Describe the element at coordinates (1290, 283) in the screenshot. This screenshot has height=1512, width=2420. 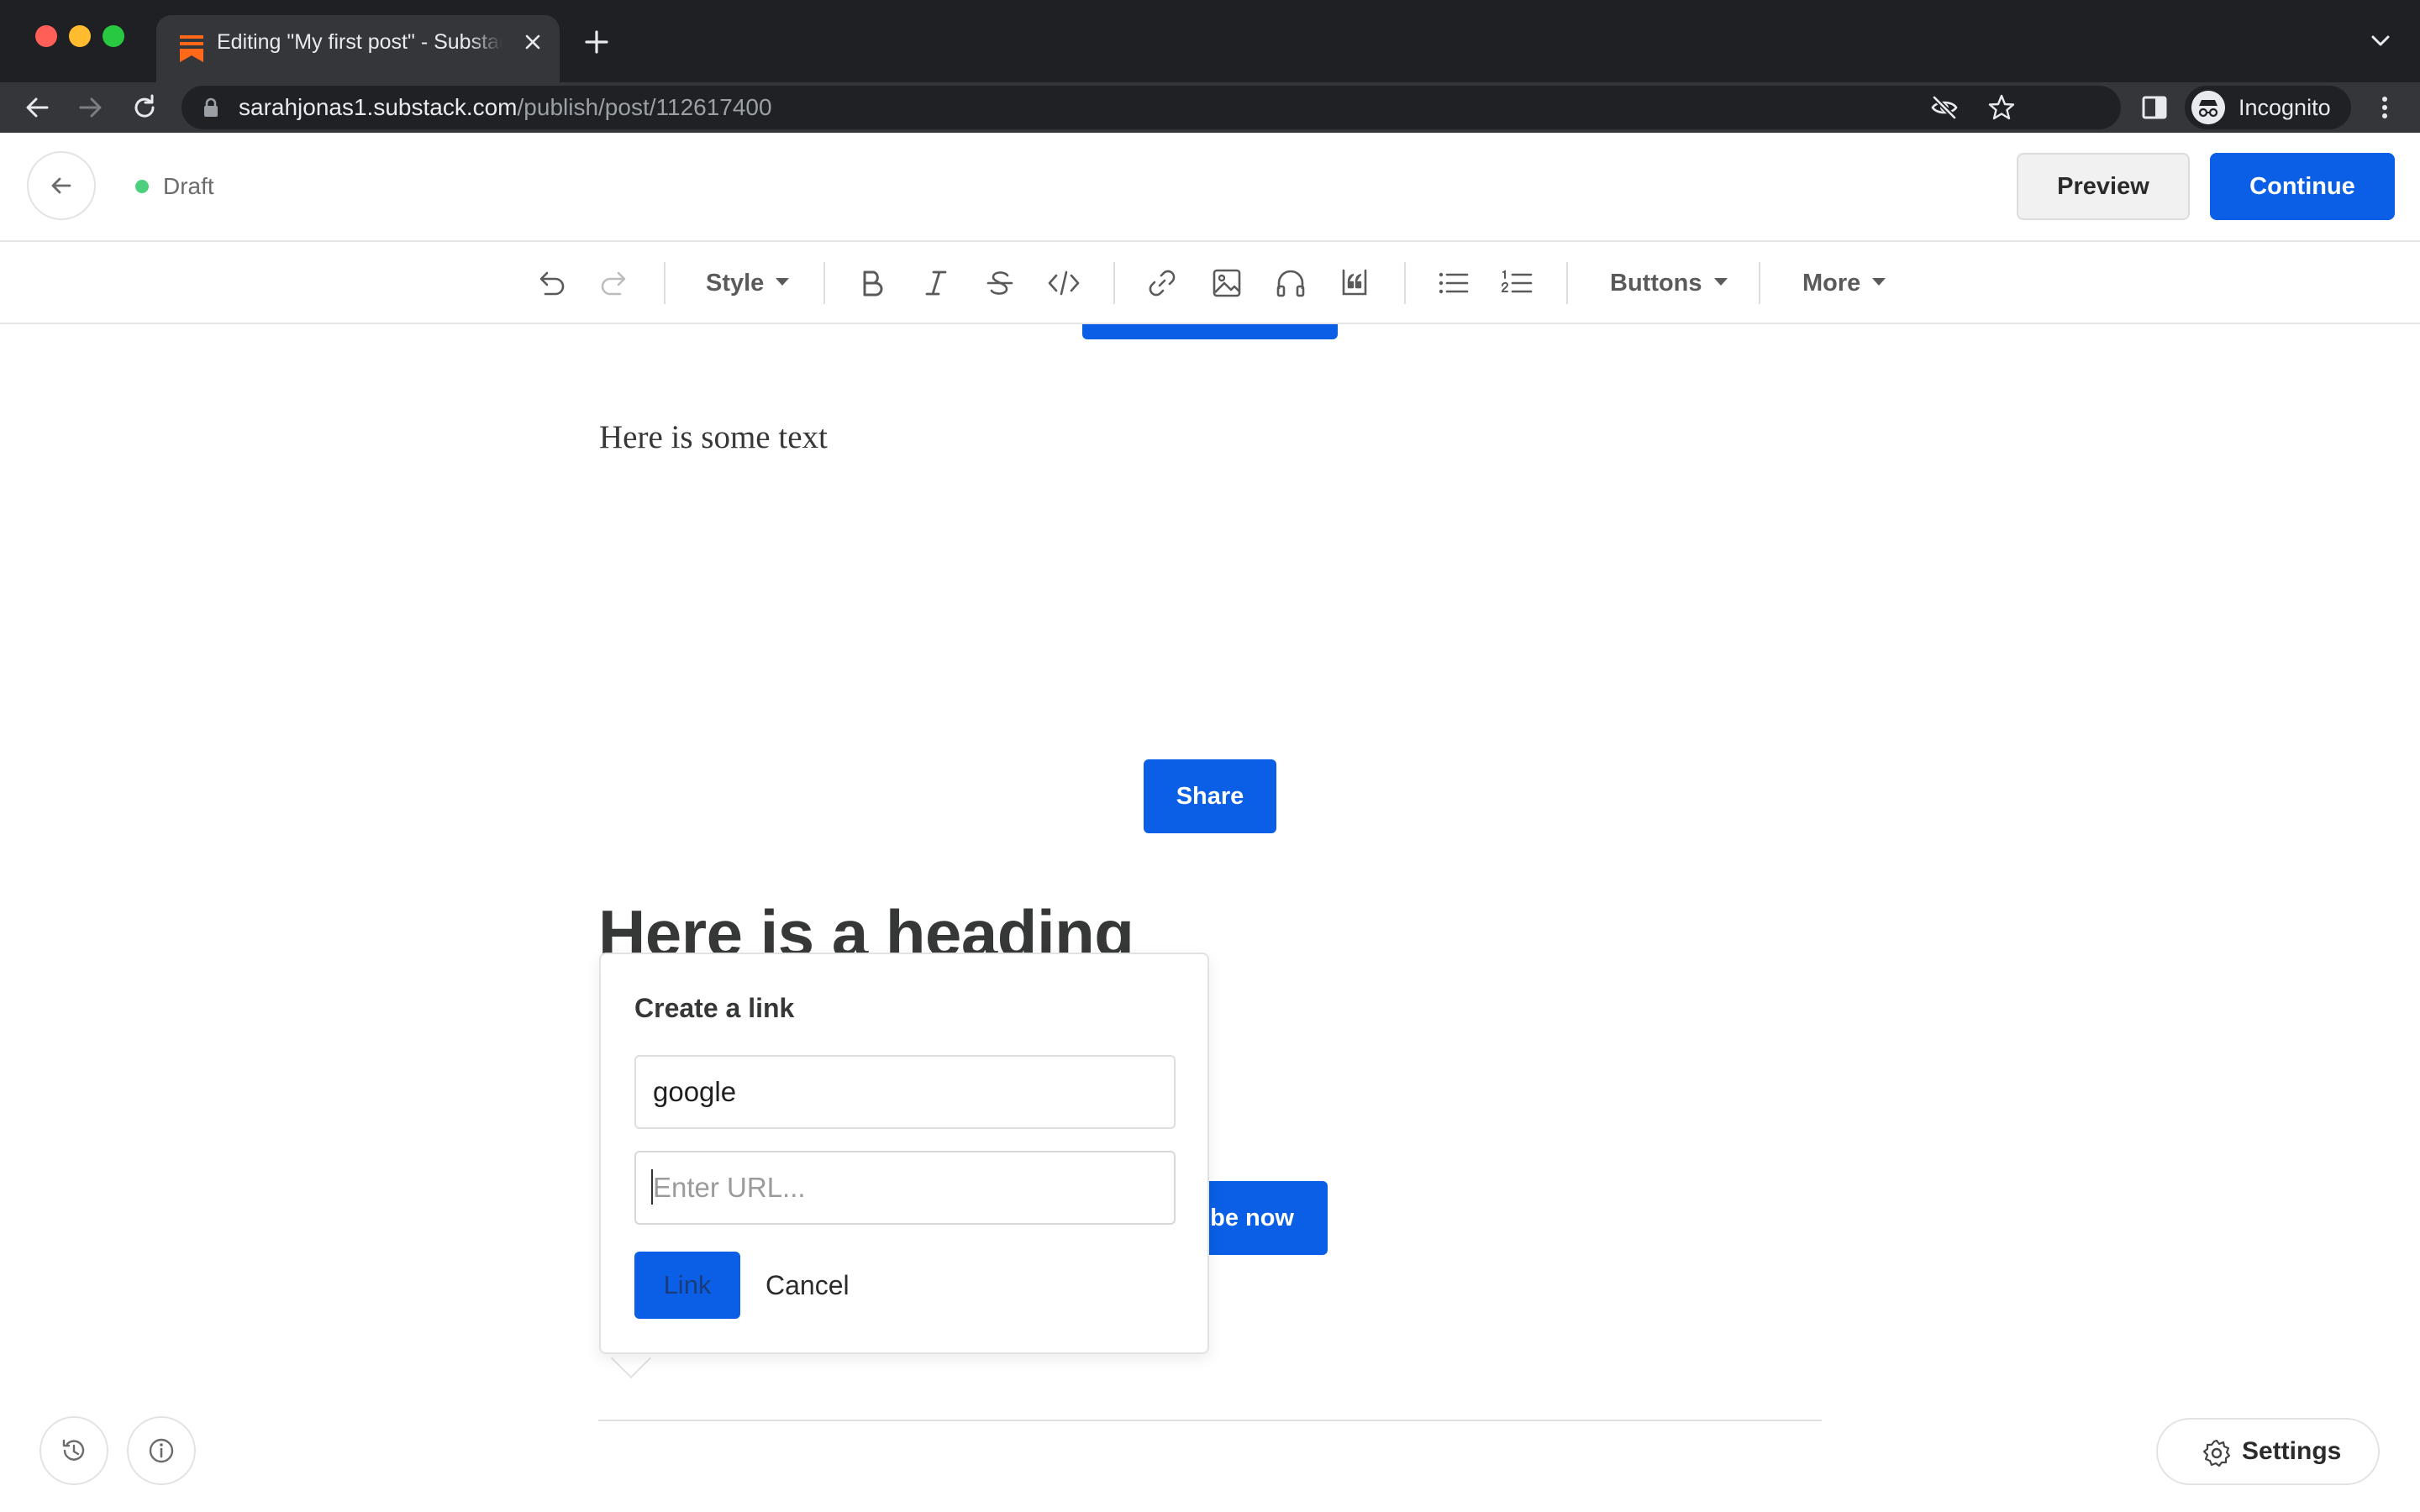
I see `headphones-icon` at that location.